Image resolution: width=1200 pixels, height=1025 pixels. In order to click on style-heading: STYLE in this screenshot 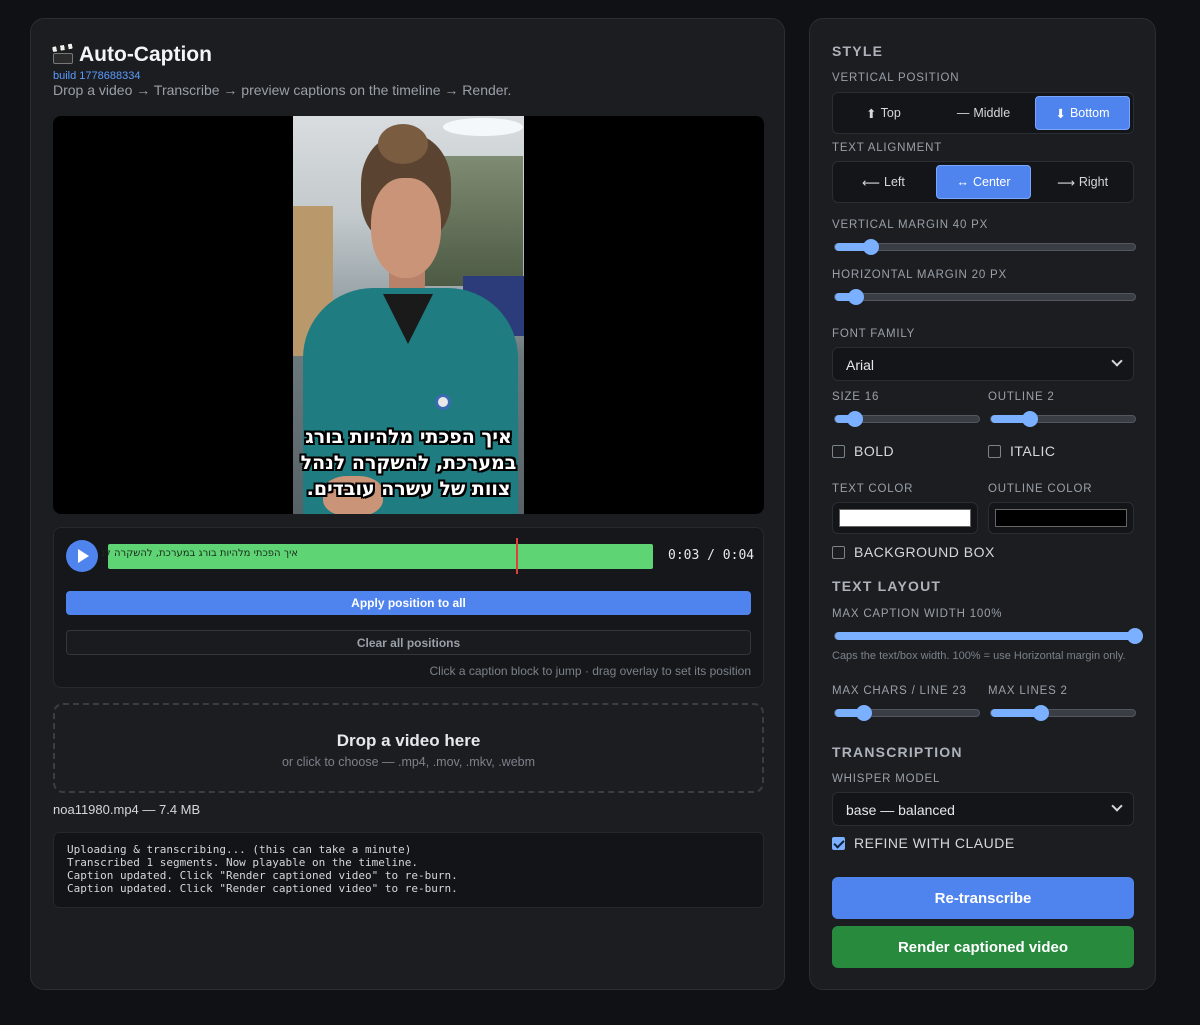, I will do `click(858, 51)`.